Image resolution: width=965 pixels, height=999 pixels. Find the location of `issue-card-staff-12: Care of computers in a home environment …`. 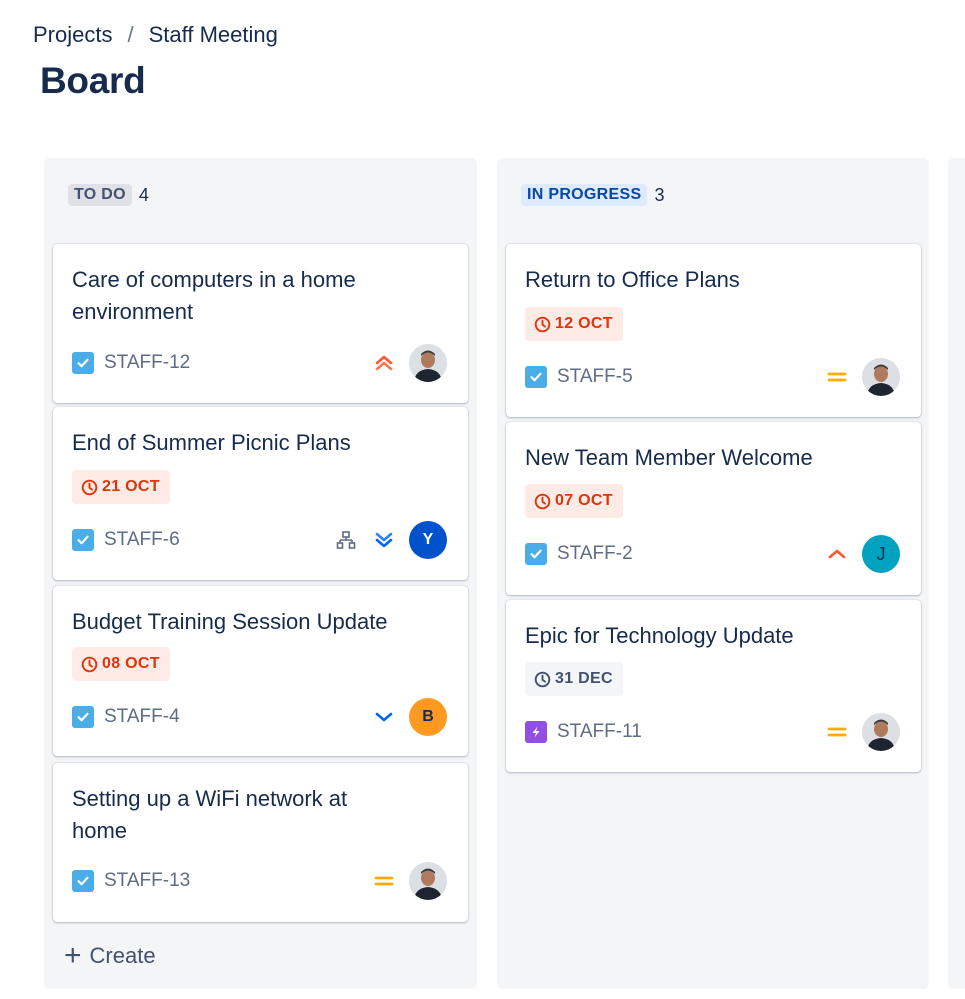

issue-card-staff-12: Care of computers in a home environment … is located at coordinates (260, 323).